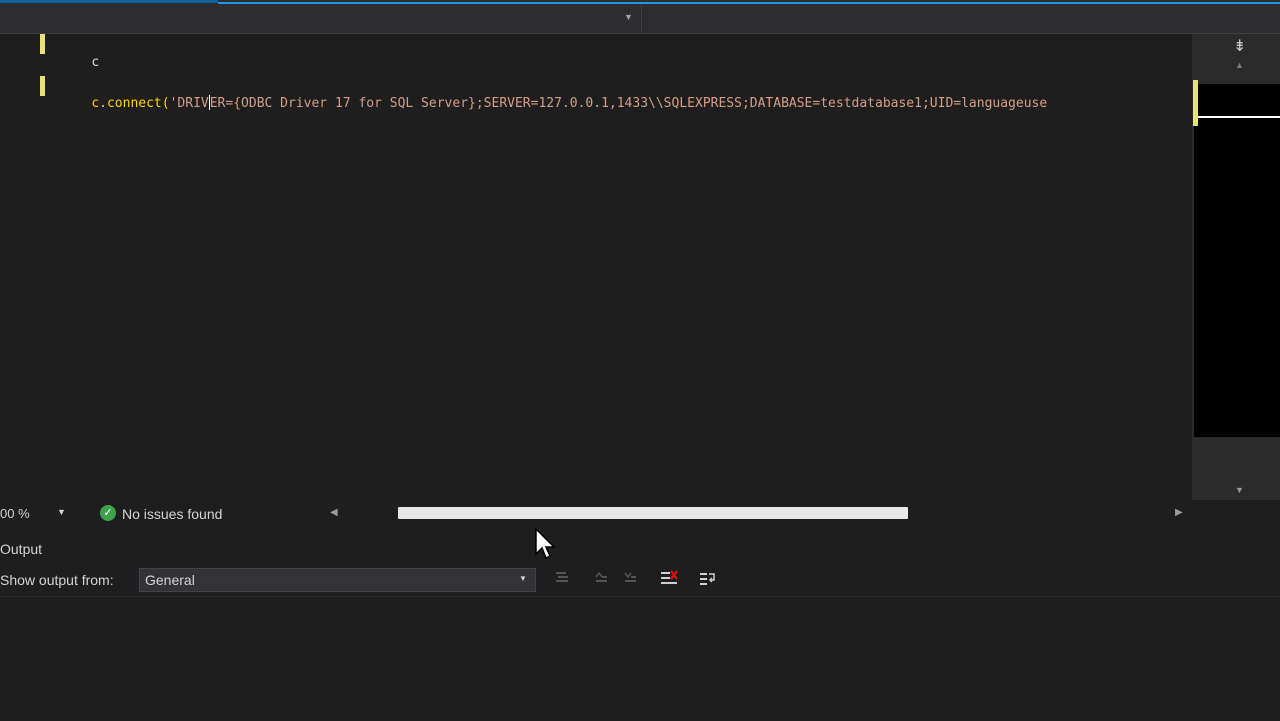  I want to click on output-source-dropdown, so click(337, 580).